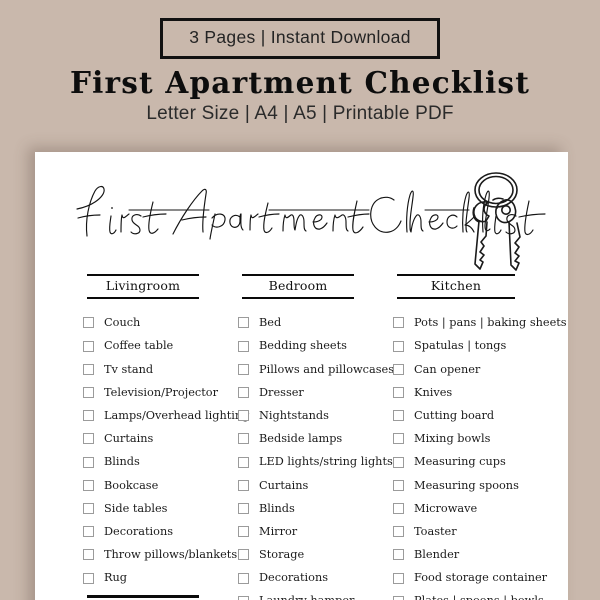 The width and height of the screenshot is (600, 600). I want to click on checklist-row: Coffee table, so click(160, 346).